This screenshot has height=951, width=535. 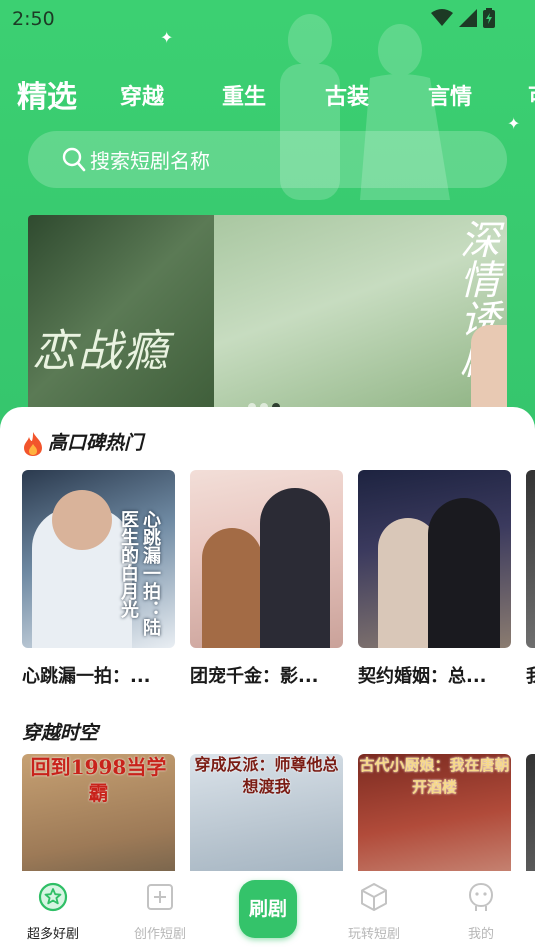 What do you see at coordinates (489, 18) in the screenshot?
I see `battery-icon` at bounding box center [489, 18].